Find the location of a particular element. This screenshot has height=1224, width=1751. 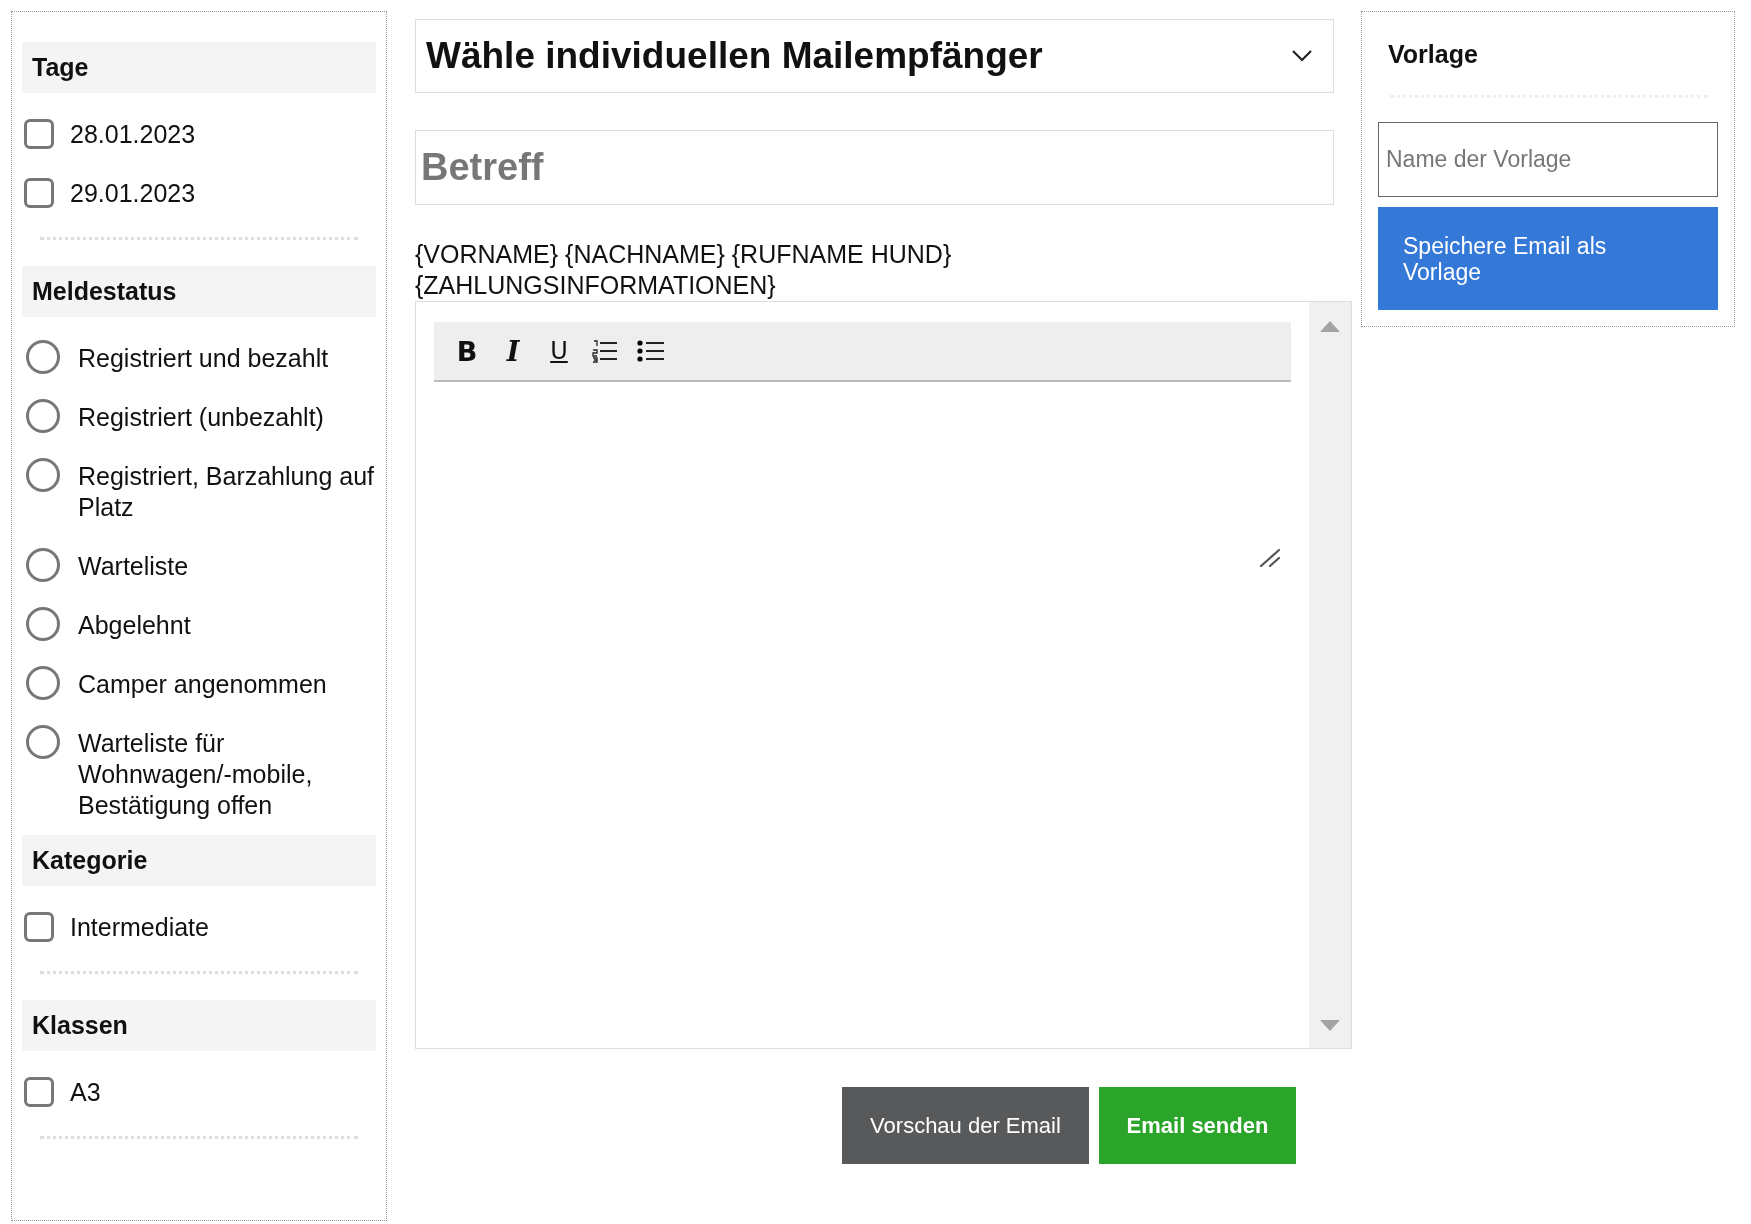

merge-fields-text: {VORNAME} {NACHNAME} {RUFNAME HUND} is located at coordinates (684, 254).